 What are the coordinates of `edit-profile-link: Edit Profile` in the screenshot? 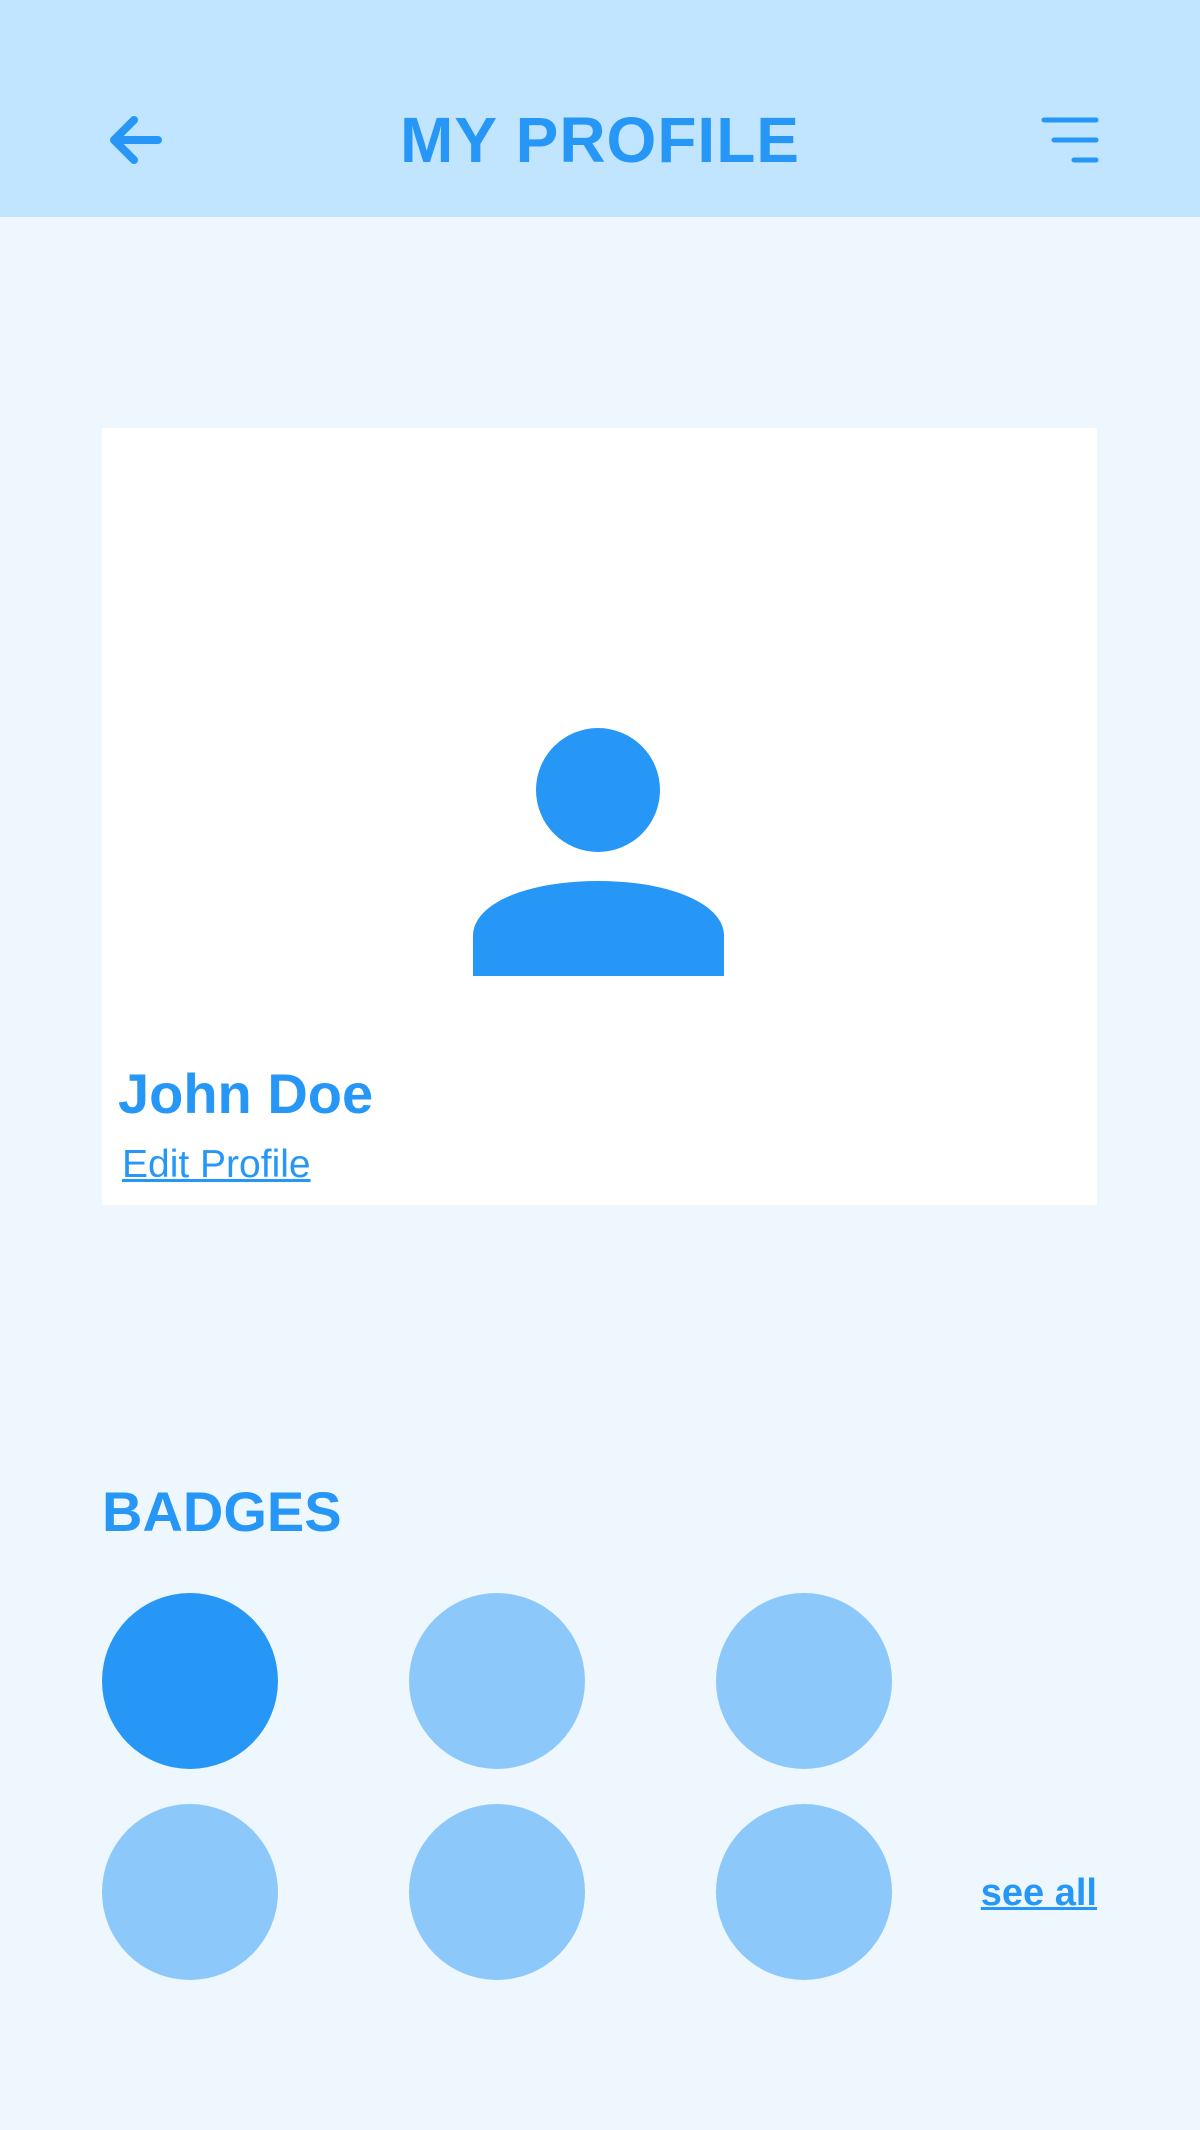 It's located at (216, 1165).